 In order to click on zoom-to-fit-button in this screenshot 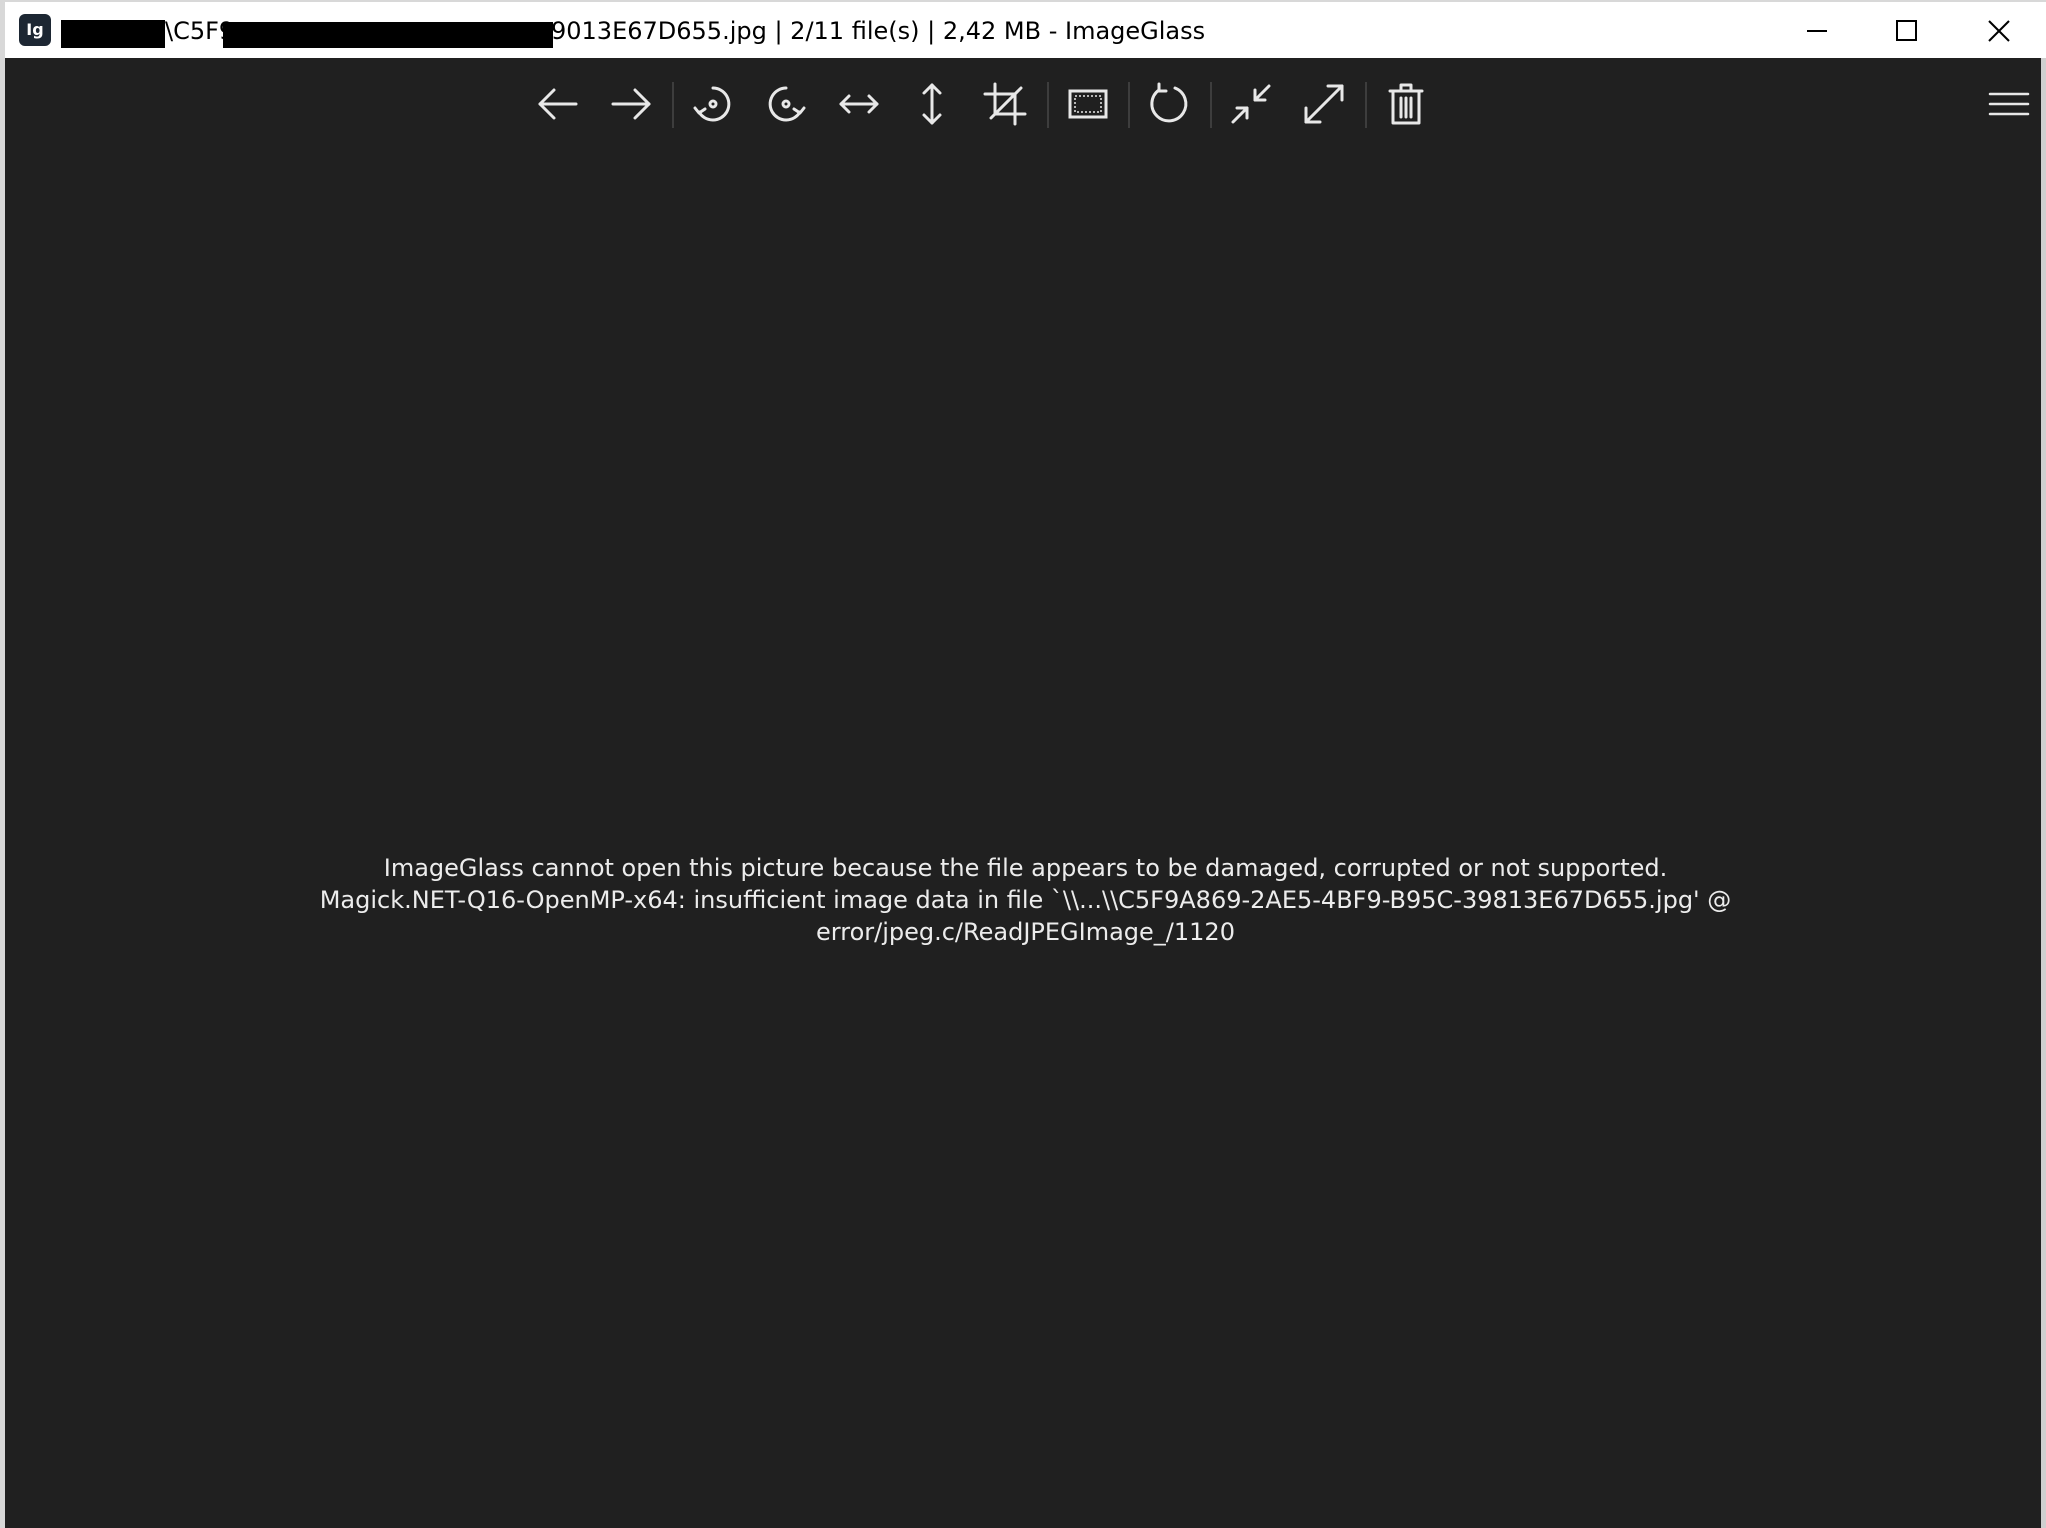, I will do `click(1251, 104)`.